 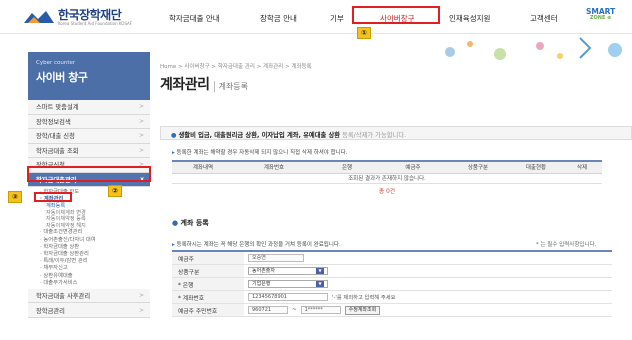 I want to click on col-account-details: 계좌내역, so click(x=203, y=167).